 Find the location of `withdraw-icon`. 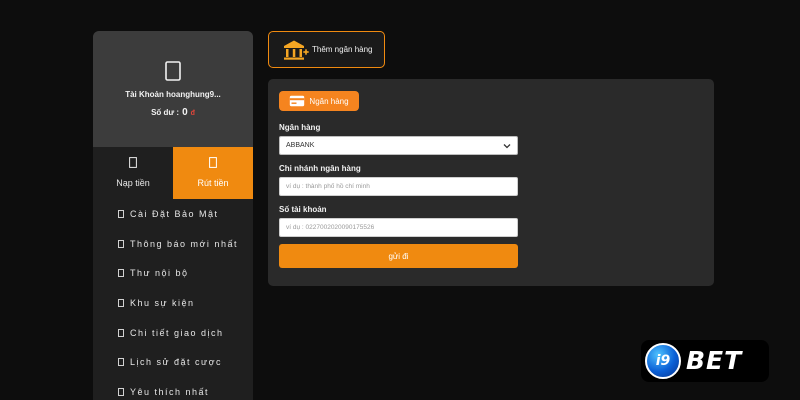

withdraw-icon is located at coordinates (213, 162).